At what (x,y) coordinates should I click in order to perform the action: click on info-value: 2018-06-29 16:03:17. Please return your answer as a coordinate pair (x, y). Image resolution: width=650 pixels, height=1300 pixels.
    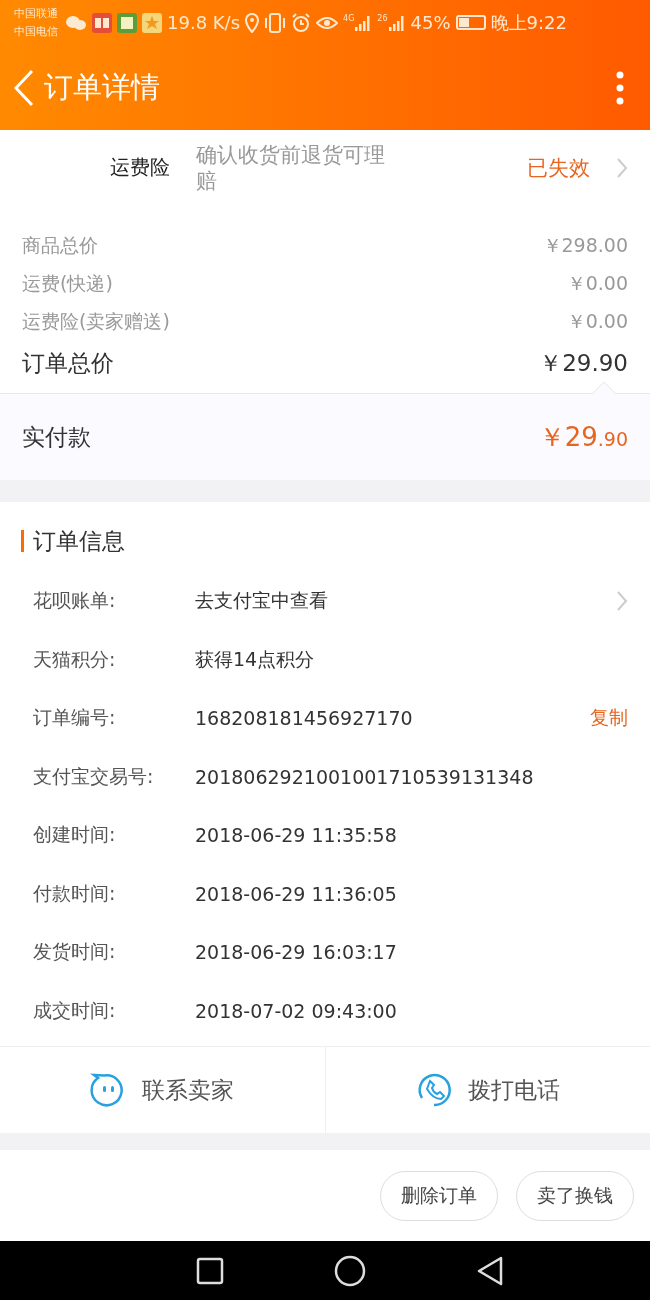
    Looking at the image, I should click on (296, 952).